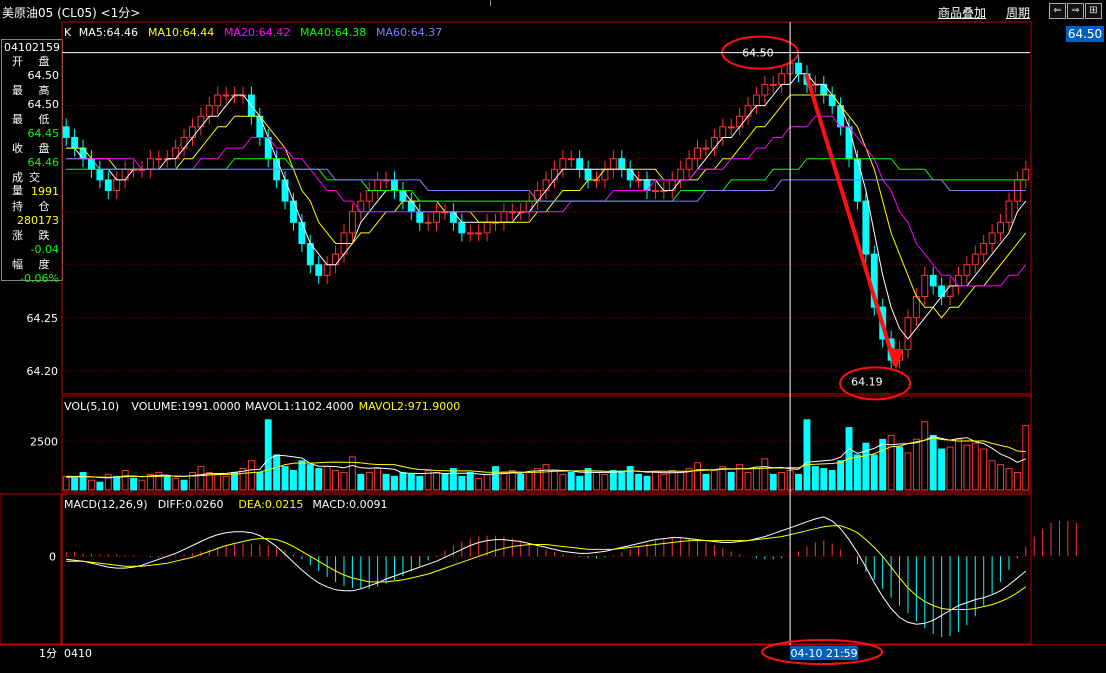  Describe the element at coordinates (270, 504) in the screenshot. I see `macd-legend-item: DEA:0.0215` at that location.